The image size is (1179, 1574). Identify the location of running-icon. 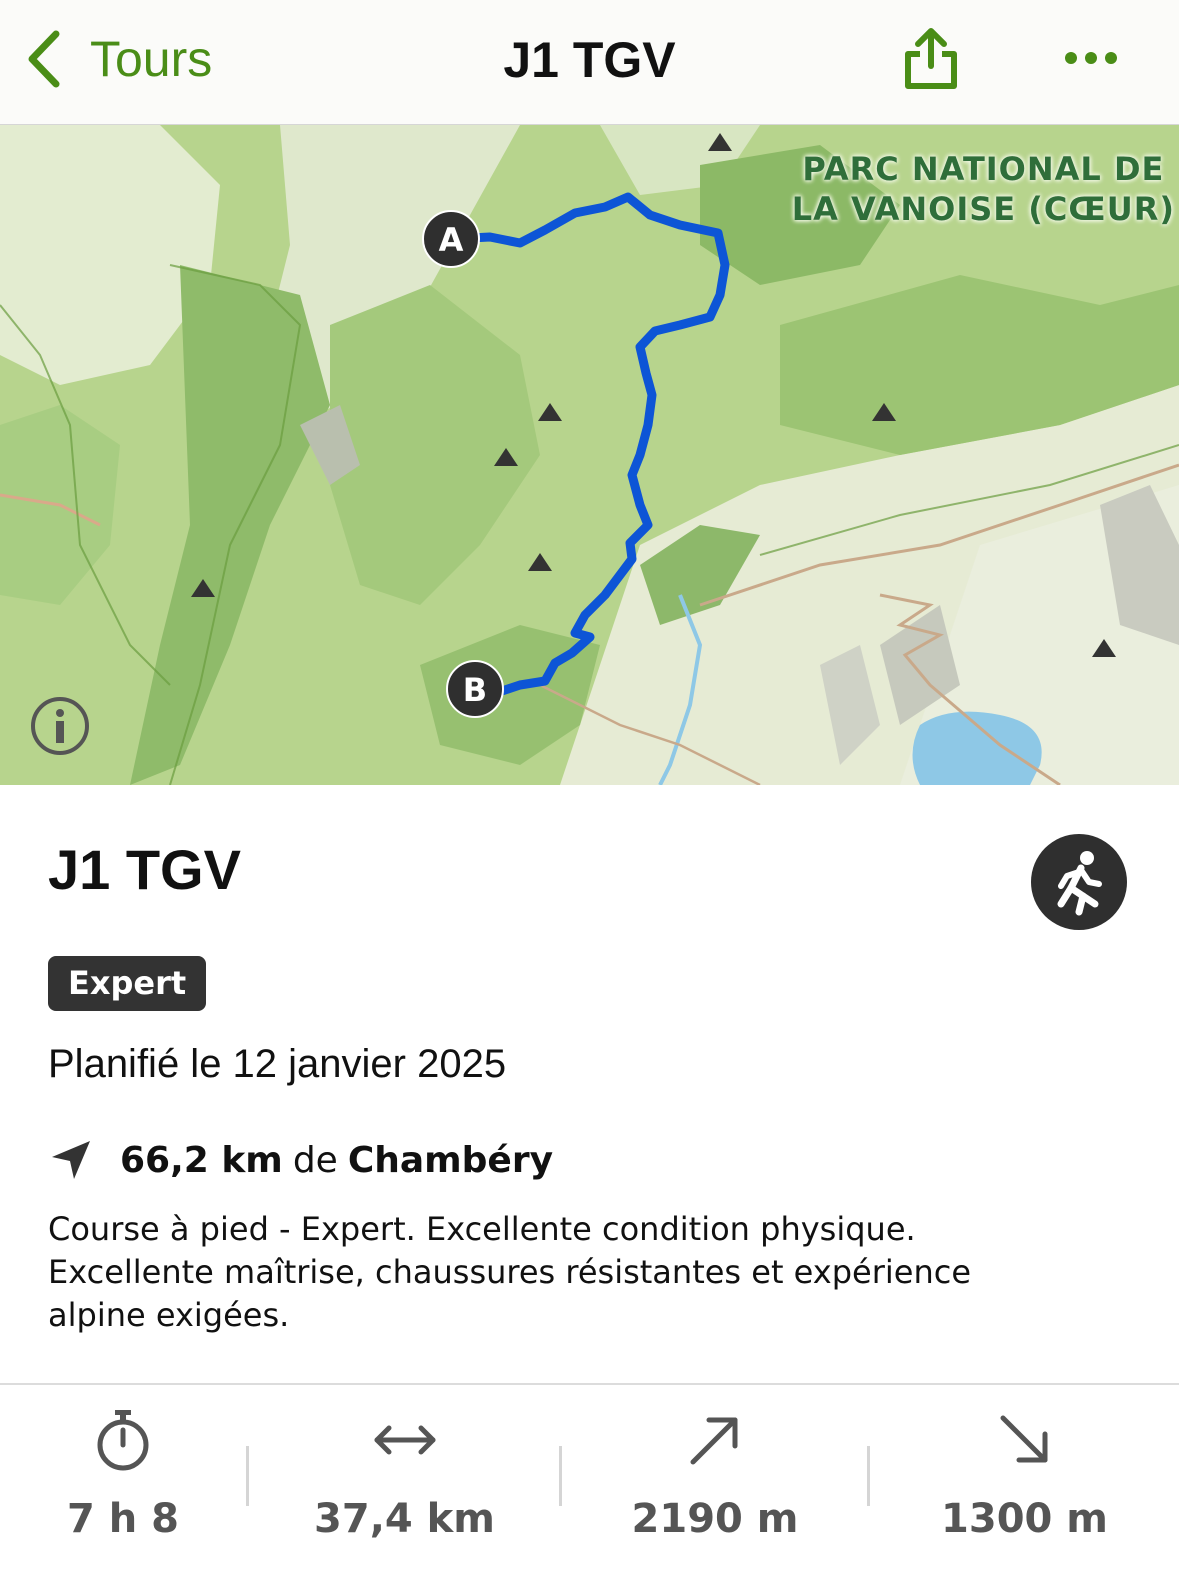
(1079, 883).